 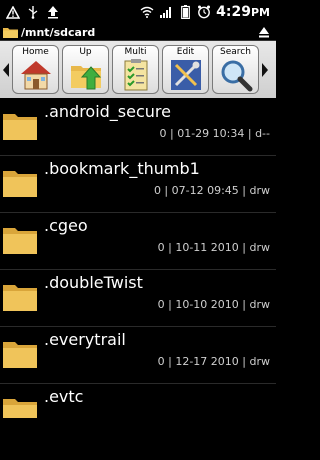 What do you see at coordinates (138, 439) in the screenshot?
I see `bottom-area` at bounding box center [138, 439].